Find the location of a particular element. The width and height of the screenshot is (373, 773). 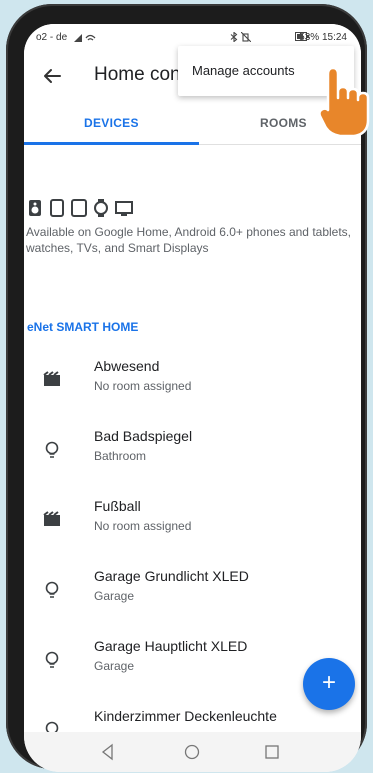

navigation-bar is located at coordinates (192, 752).